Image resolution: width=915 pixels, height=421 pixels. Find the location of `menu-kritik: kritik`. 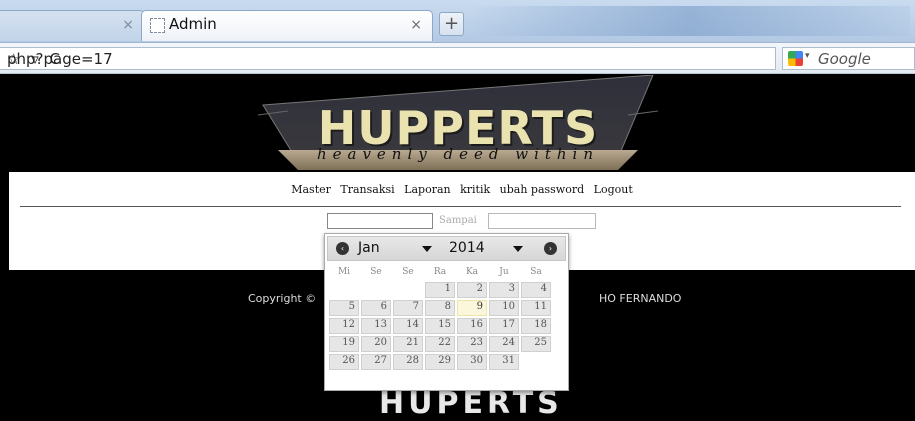

menu-kritik: kritik is located at coordinates (475, 189).